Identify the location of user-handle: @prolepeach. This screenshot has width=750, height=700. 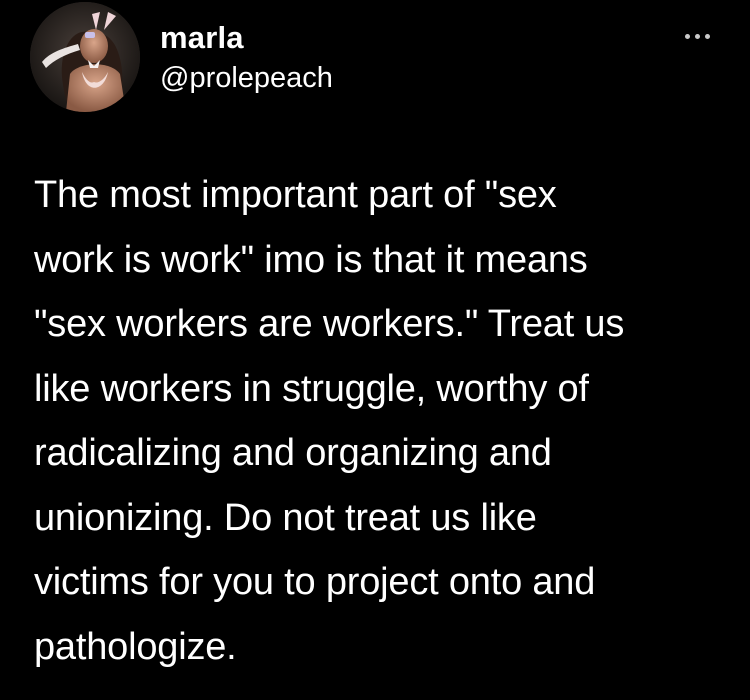
(246, 78).